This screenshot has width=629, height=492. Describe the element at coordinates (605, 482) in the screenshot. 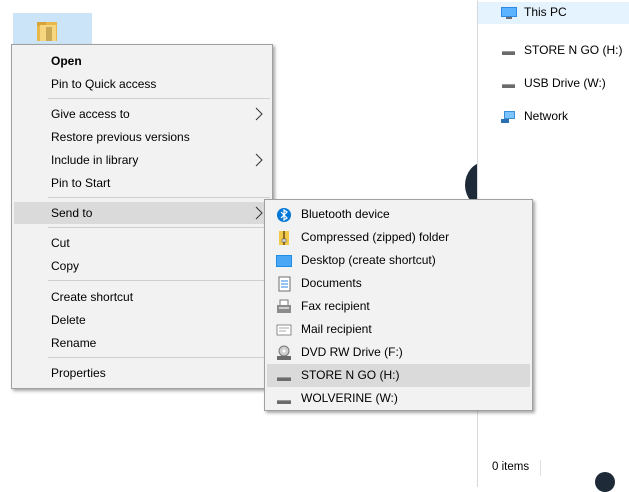

I see `background-shape` at that location.